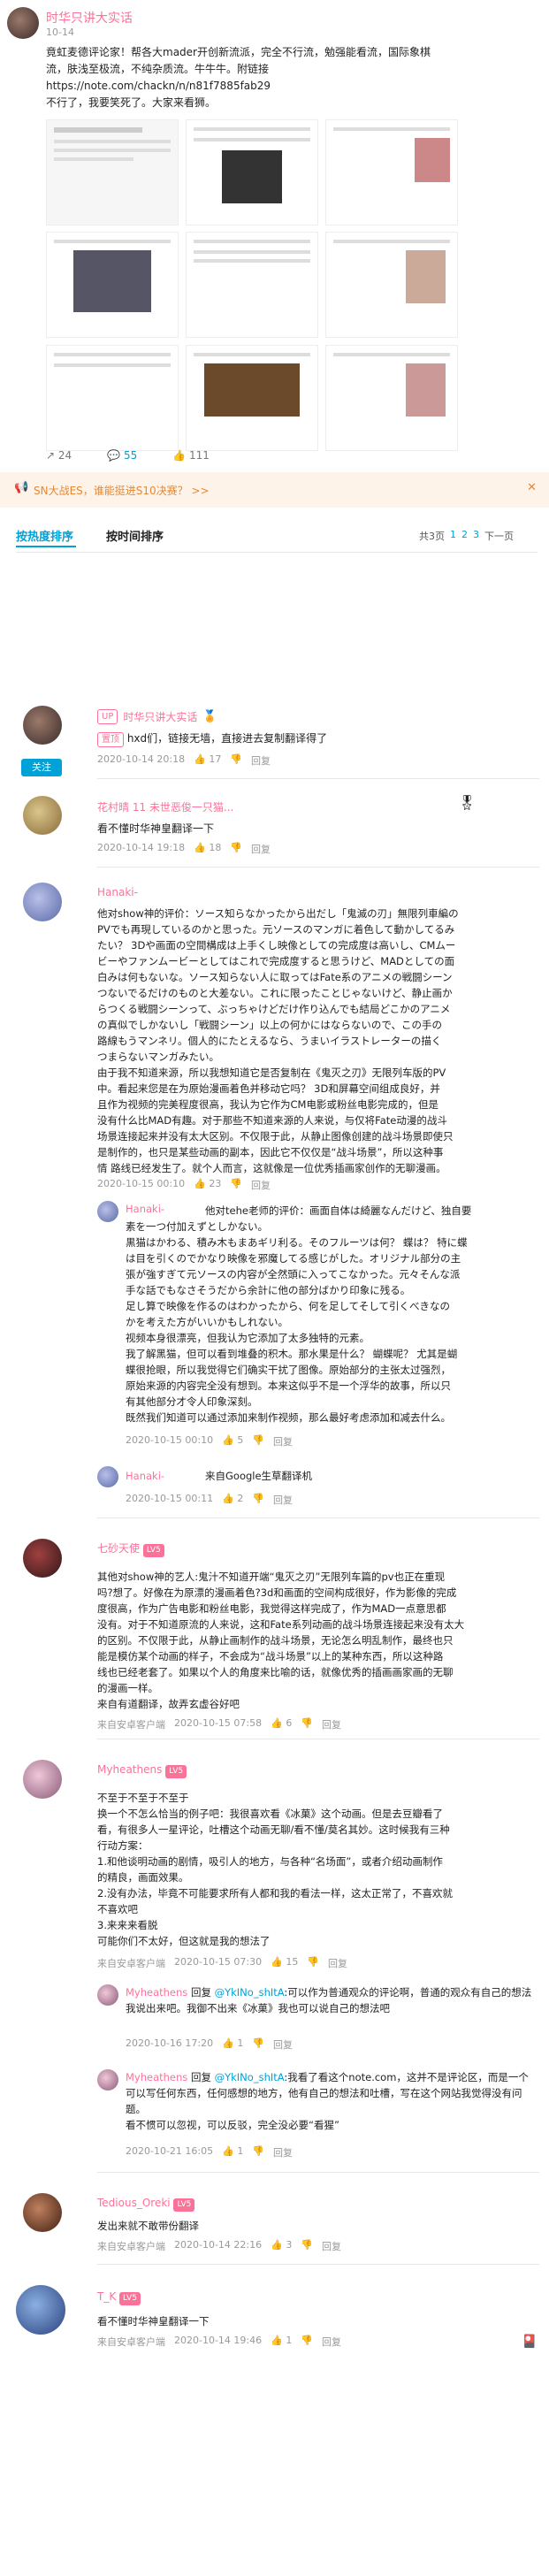 The height and width of the screenshot is (2576, 549). Describe the element at coordinates (209, 716) in the screenshot. I see `medal-icon: 🏅` at that location.